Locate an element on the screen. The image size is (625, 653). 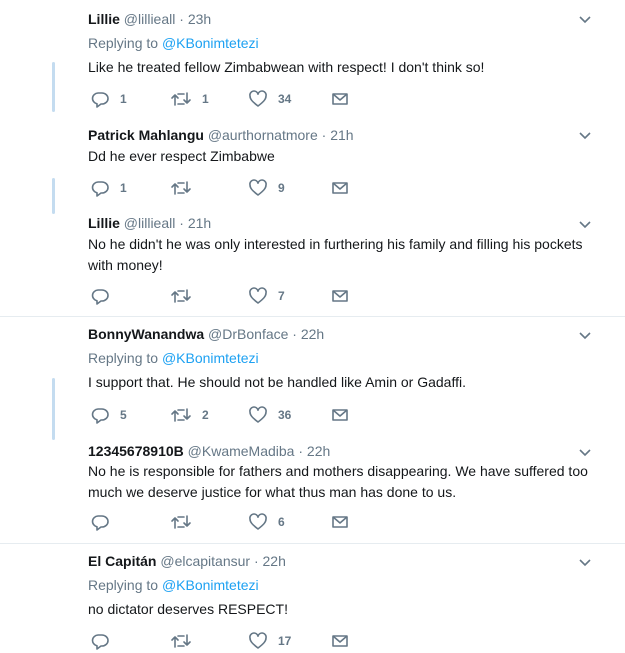
like-count: 17 is located at coordinates (285, 641).